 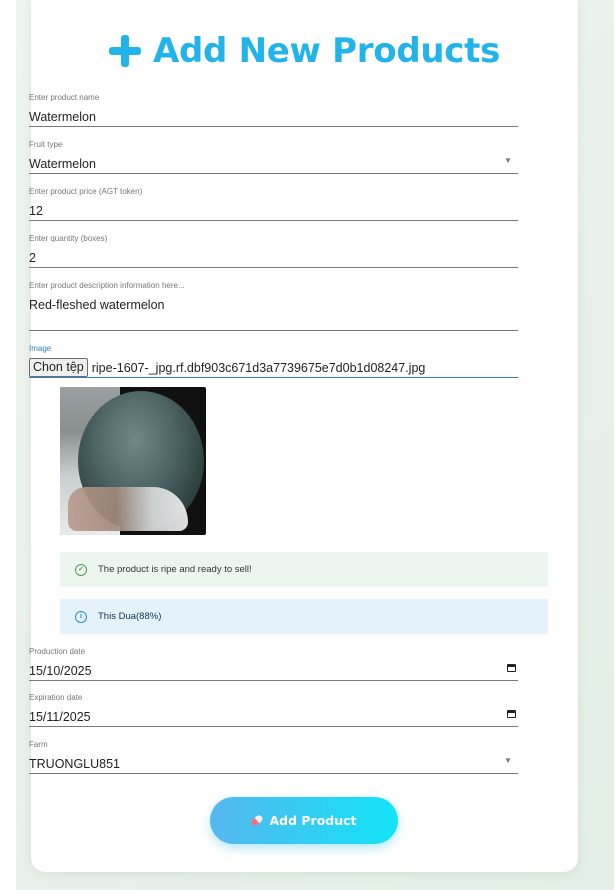 I want to click on description-underline, so click(x=273, y=330).